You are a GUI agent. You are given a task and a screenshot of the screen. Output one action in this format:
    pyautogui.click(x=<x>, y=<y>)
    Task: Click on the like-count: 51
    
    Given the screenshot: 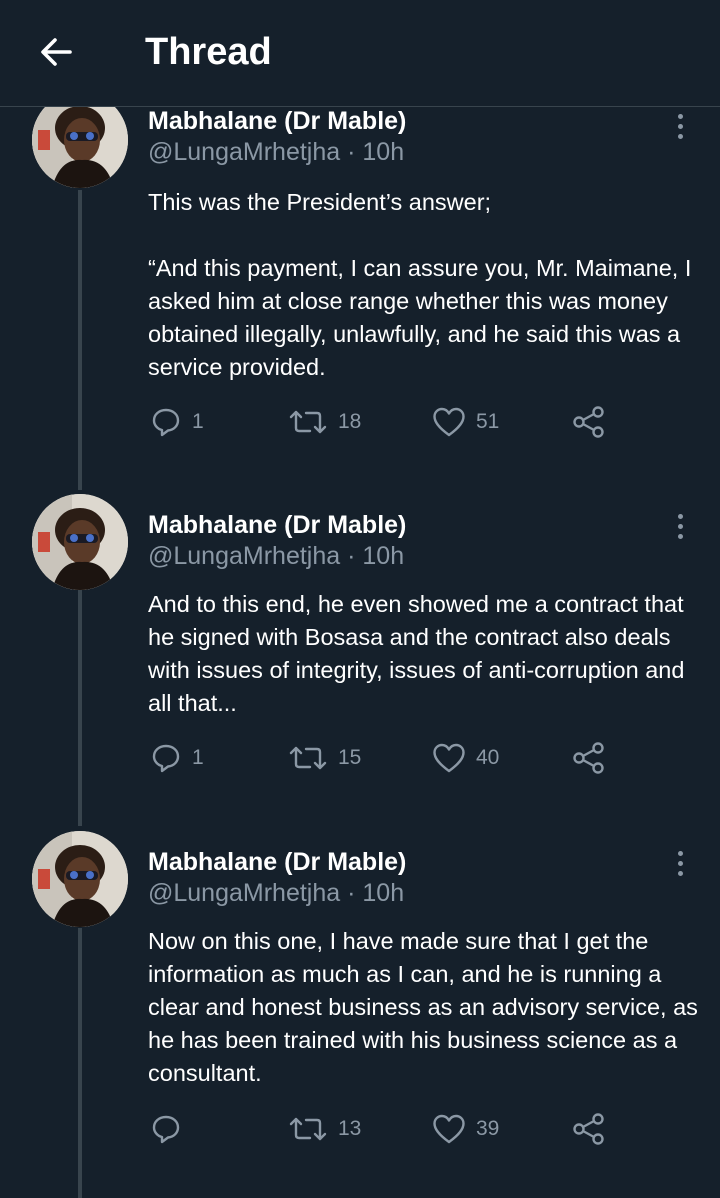 What is the action you would take?
    pyautogui.click(x=488, y=421)
    